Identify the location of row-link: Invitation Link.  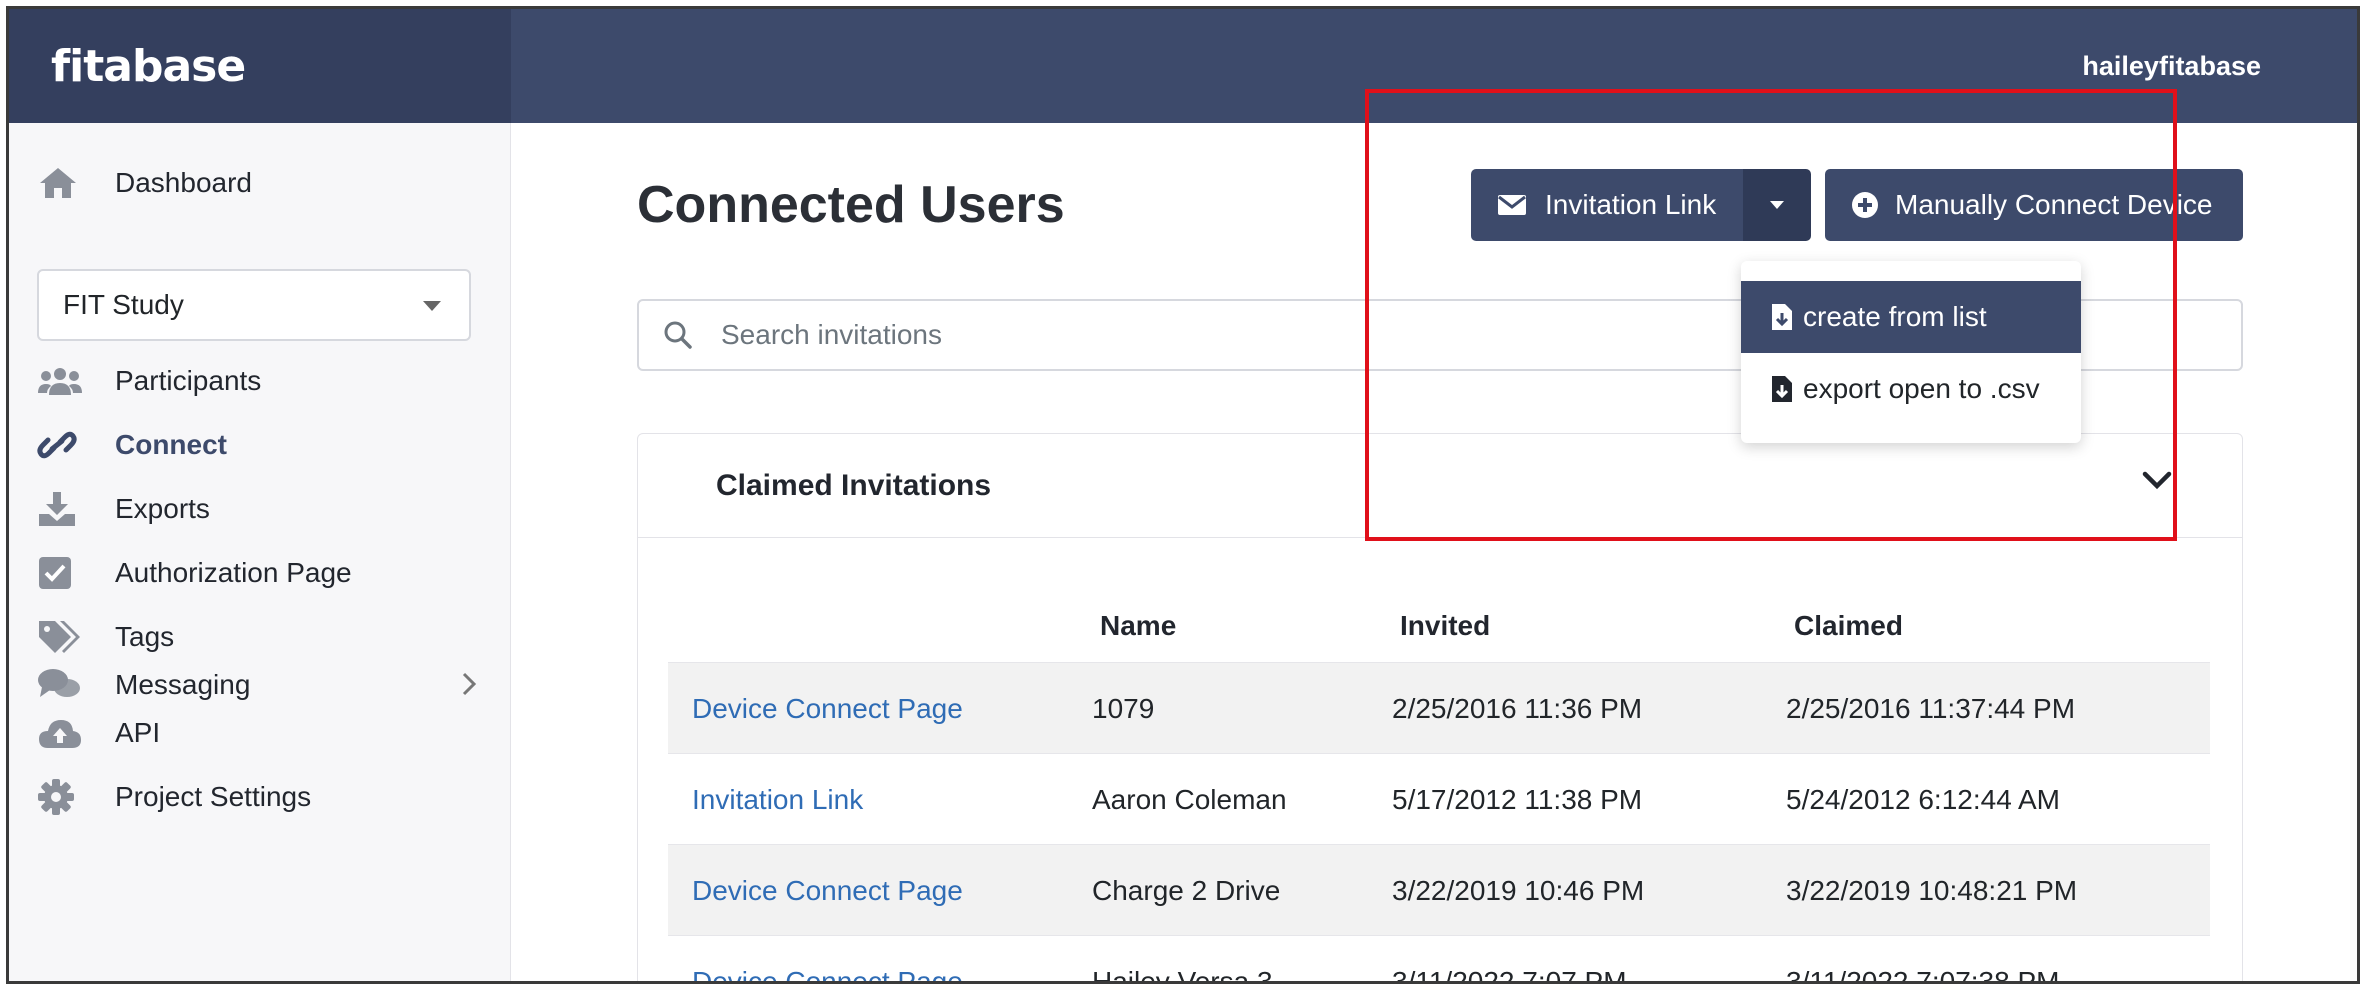
(777, 799).